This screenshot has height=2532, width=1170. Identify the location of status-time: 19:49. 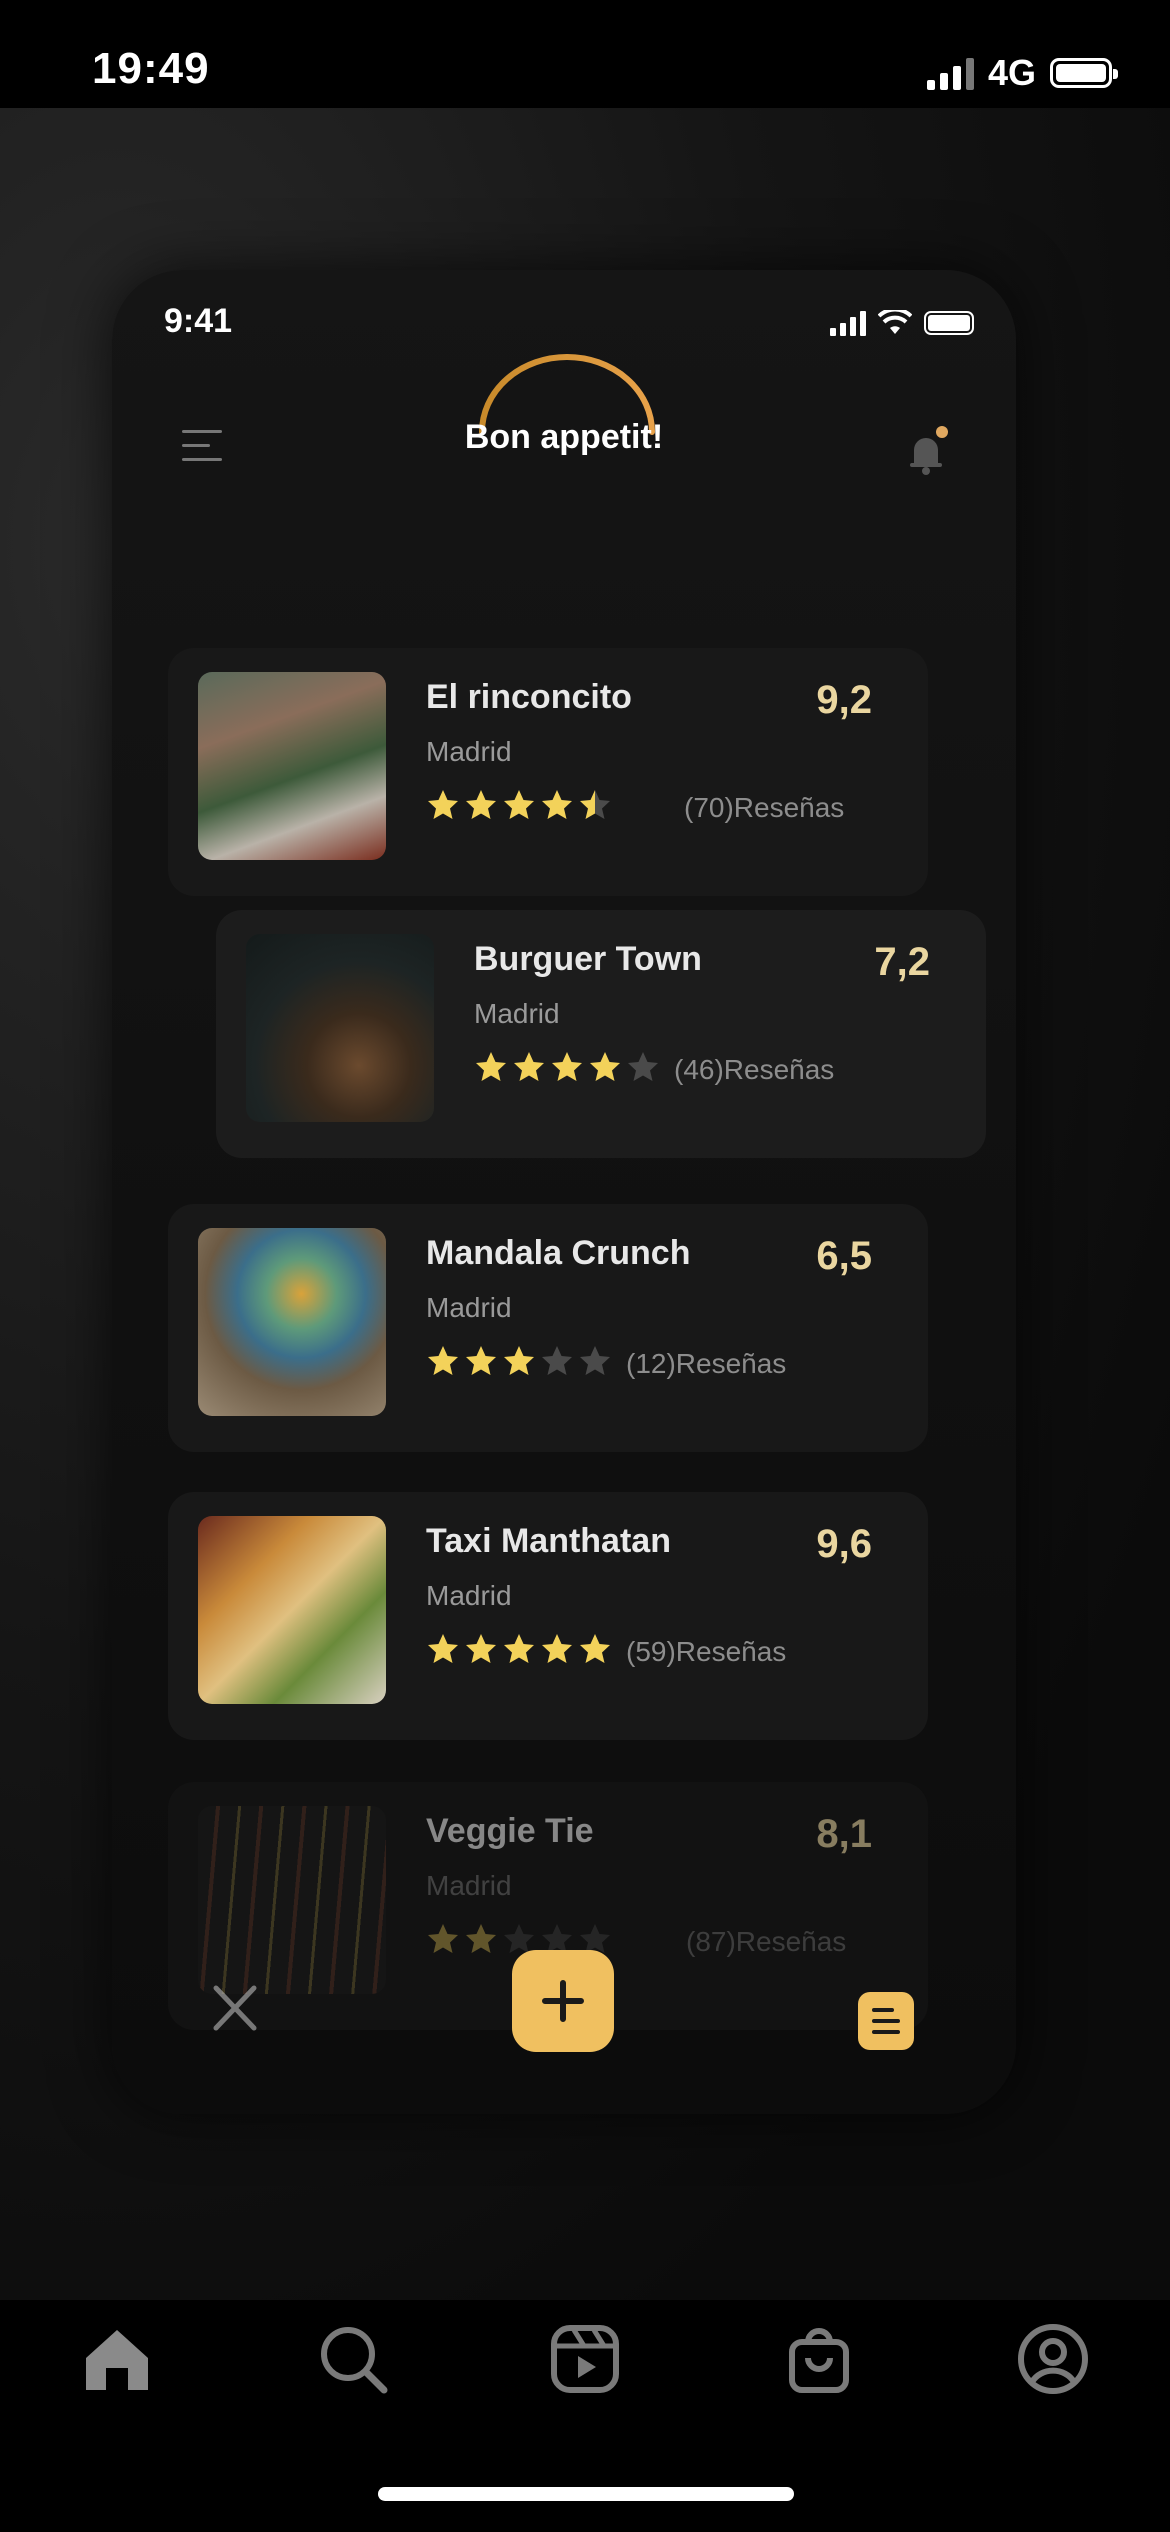
(151, 68).